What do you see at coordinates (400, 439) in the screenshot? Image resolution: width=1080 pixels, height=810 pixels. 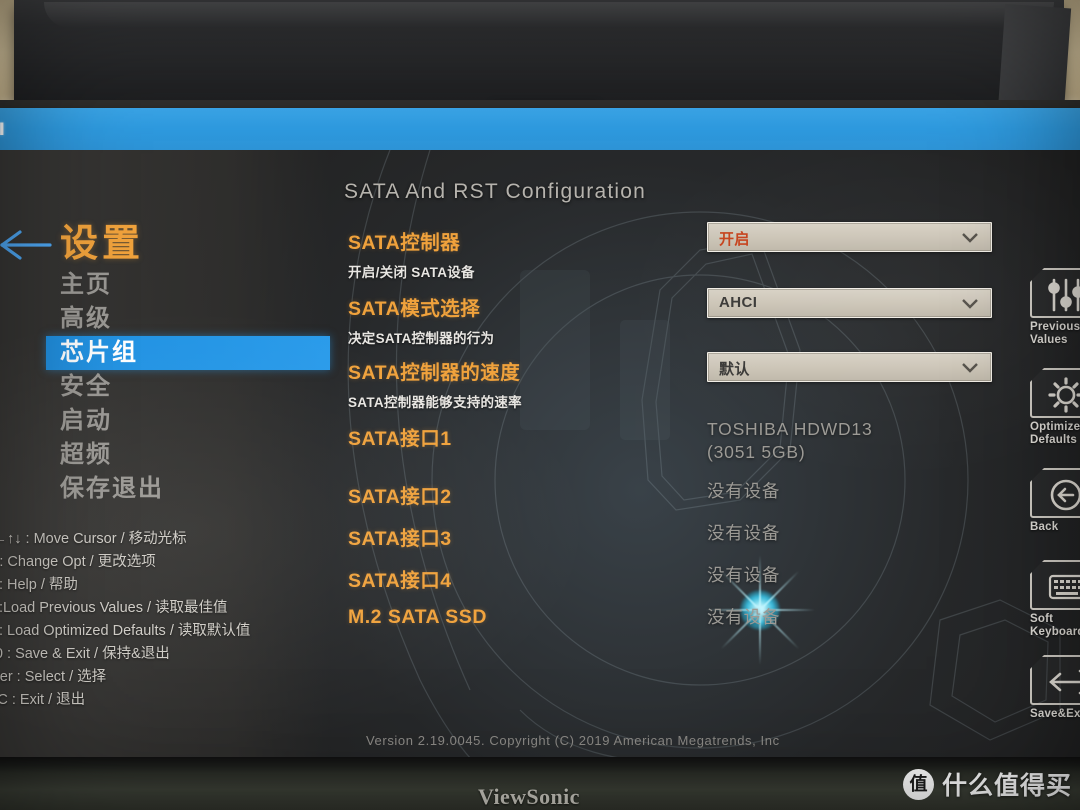 I see `port-label: SATA接口1` at bounding box center [400, 439].